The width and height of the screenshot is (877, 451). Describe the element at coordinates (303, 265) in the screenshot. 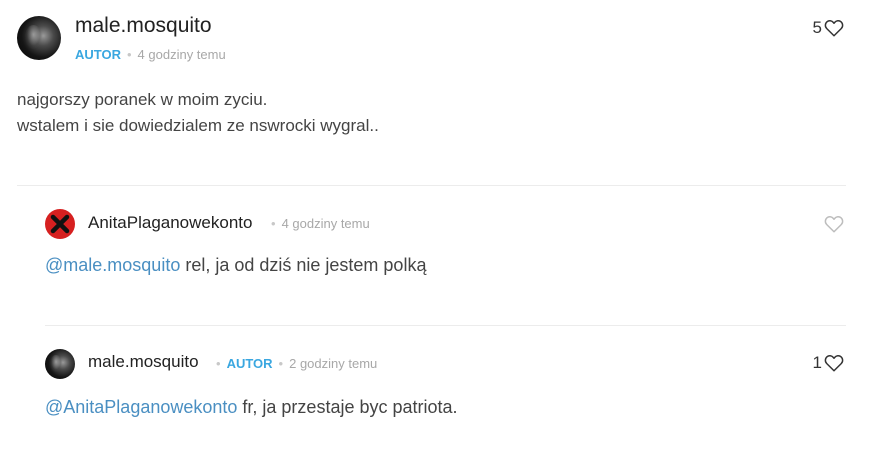

I see `reply-body: rel, ja od dziś nie jestem polką` at that location.